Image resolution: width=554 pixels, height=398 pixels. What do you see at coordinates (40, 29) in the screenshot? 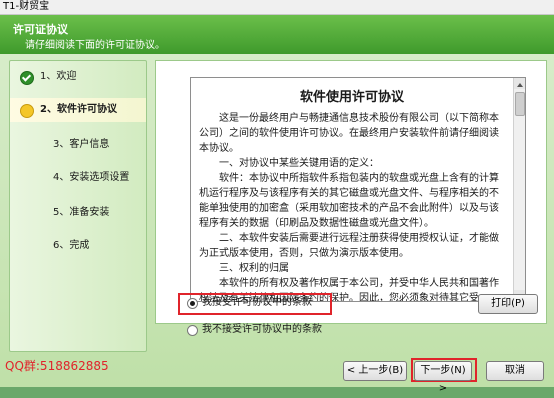
I see `page-title: 许可证协议` at bounding box center [40, 29].